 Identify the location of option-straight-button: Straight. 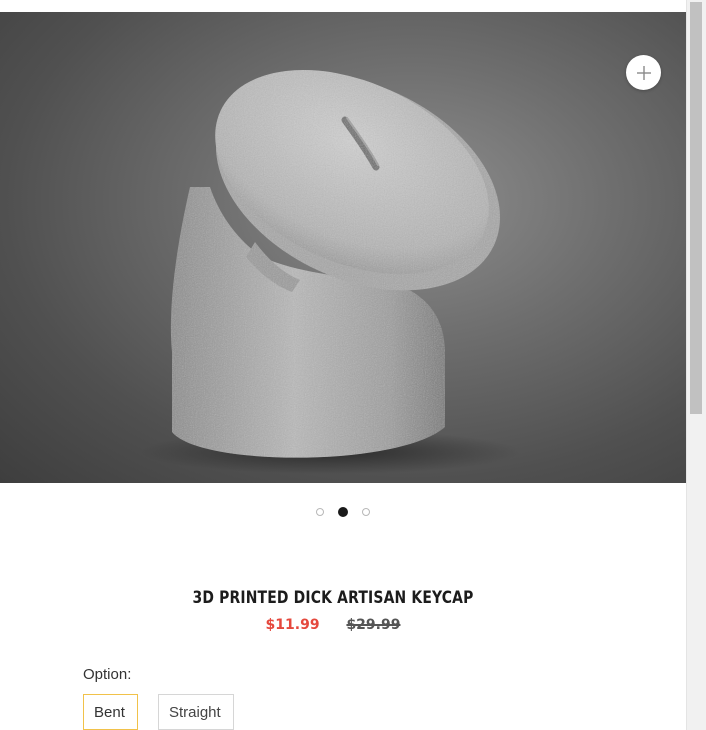
(196, 712).